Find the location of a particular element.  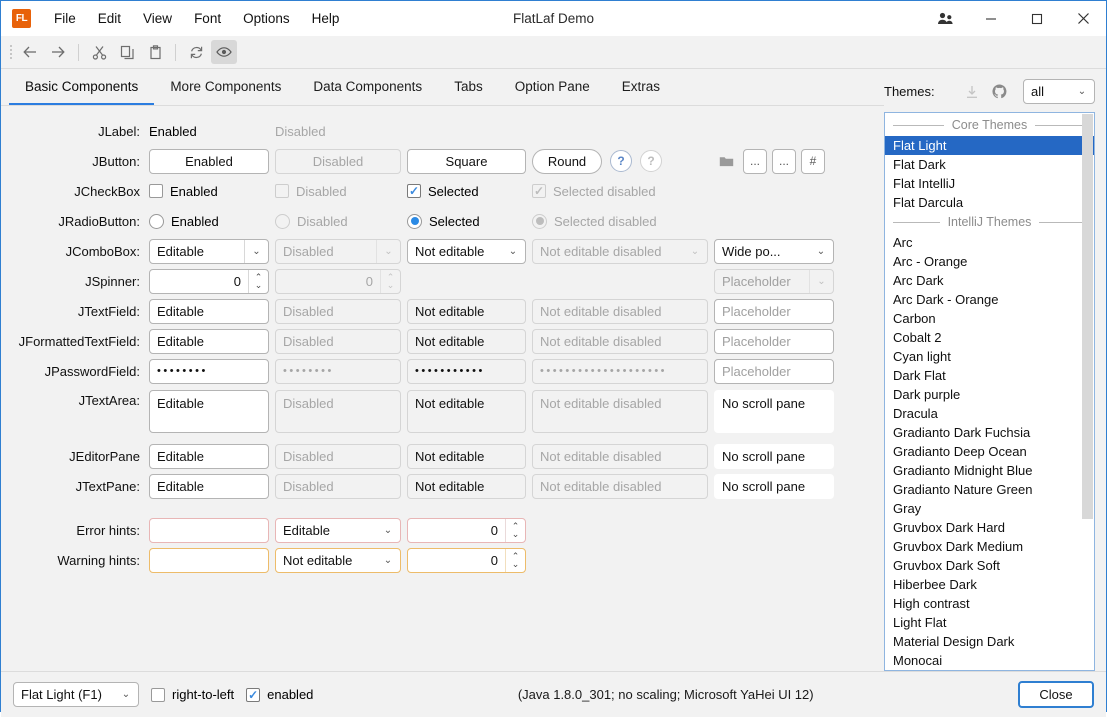

help-button-enabled: ? is located at coordinates (621, 161).